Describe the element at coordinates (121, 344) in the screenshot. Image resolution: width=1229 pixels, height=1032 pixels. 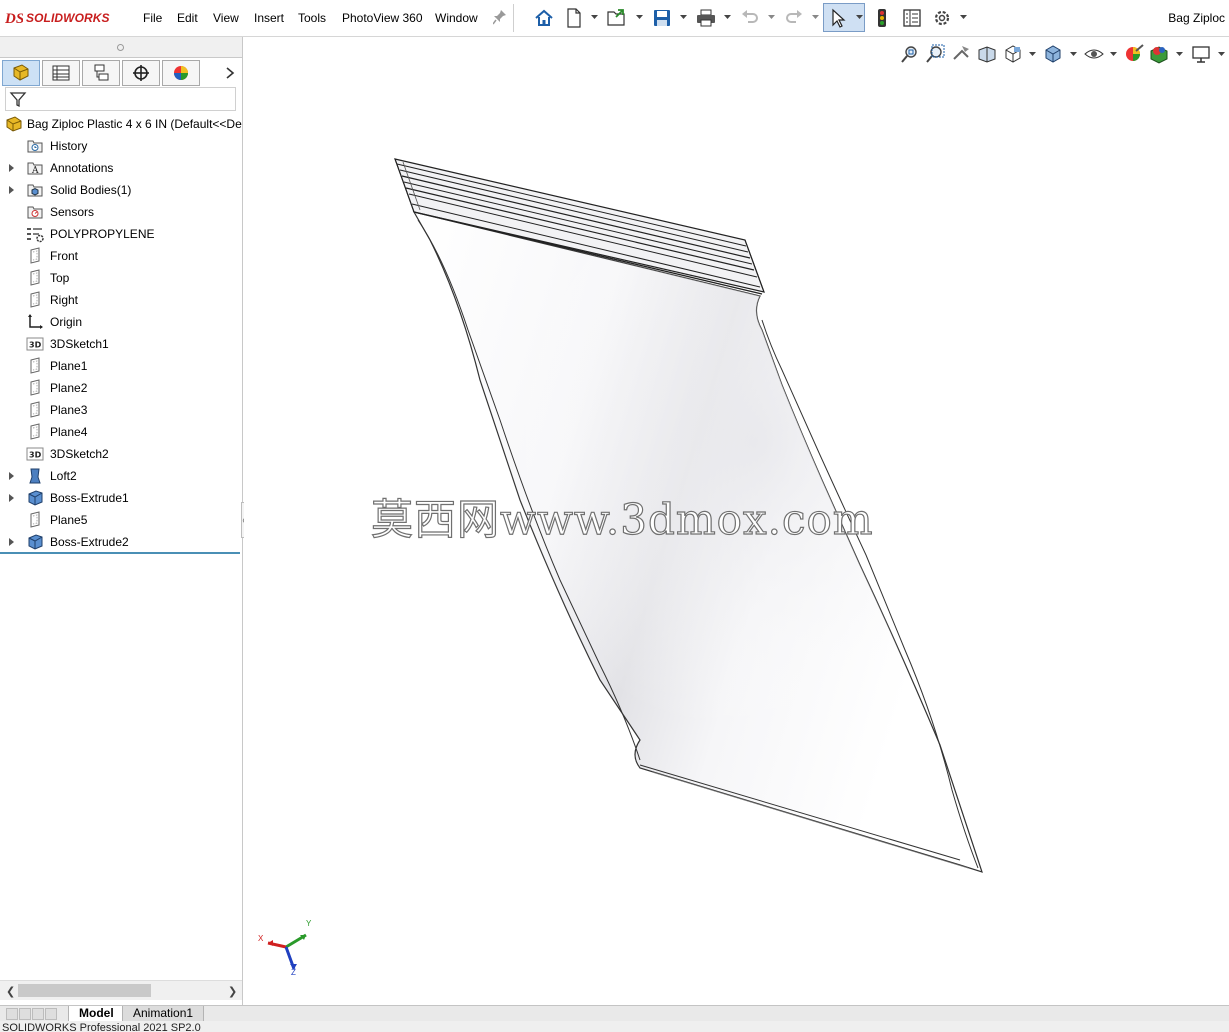
I see `tree-item-3dsketch1: 3D 3DSketch1` at that location.